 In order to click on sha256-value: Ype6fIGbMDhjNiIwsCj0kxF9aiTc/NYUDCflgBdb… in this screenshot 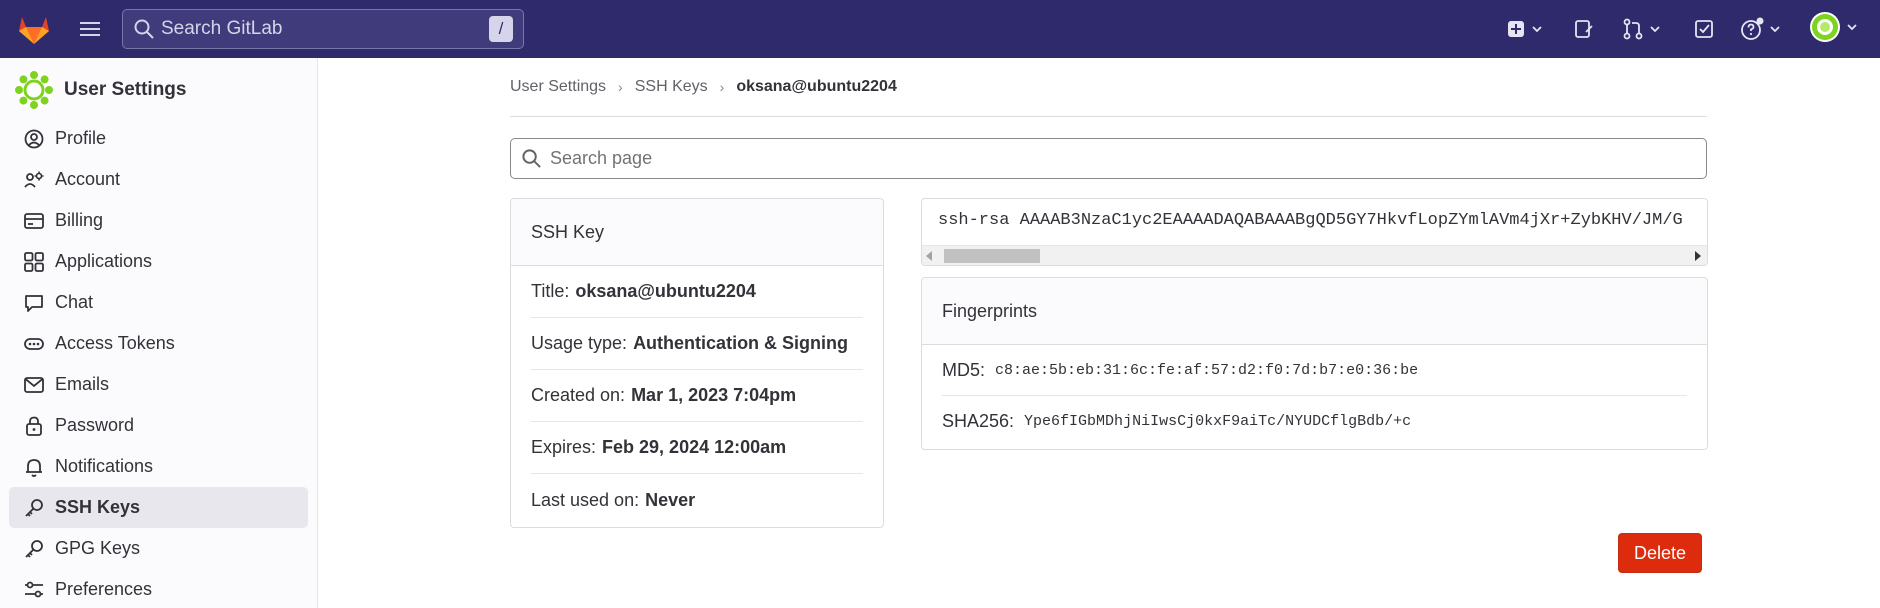, I will do `click(1217, 421)`.